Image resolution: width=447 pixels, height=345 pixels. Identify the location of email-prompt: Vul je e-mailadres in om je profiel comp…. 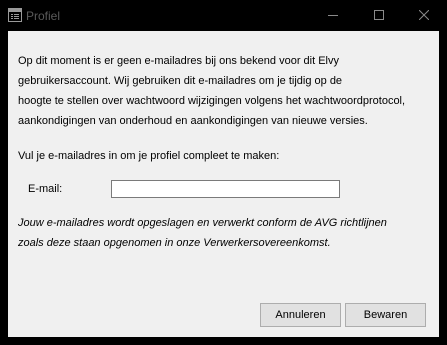
(149, 156).